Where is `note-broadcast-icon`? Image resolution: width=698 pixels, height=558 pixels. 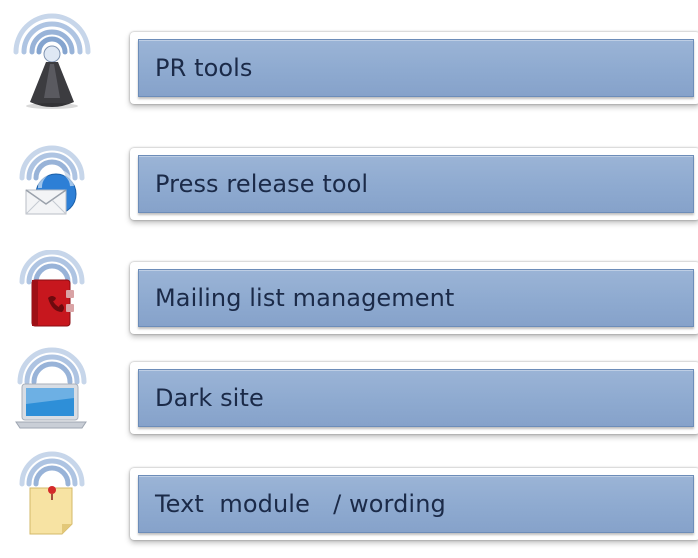
note-broadcast-icon is located at coordinates (52, 503).